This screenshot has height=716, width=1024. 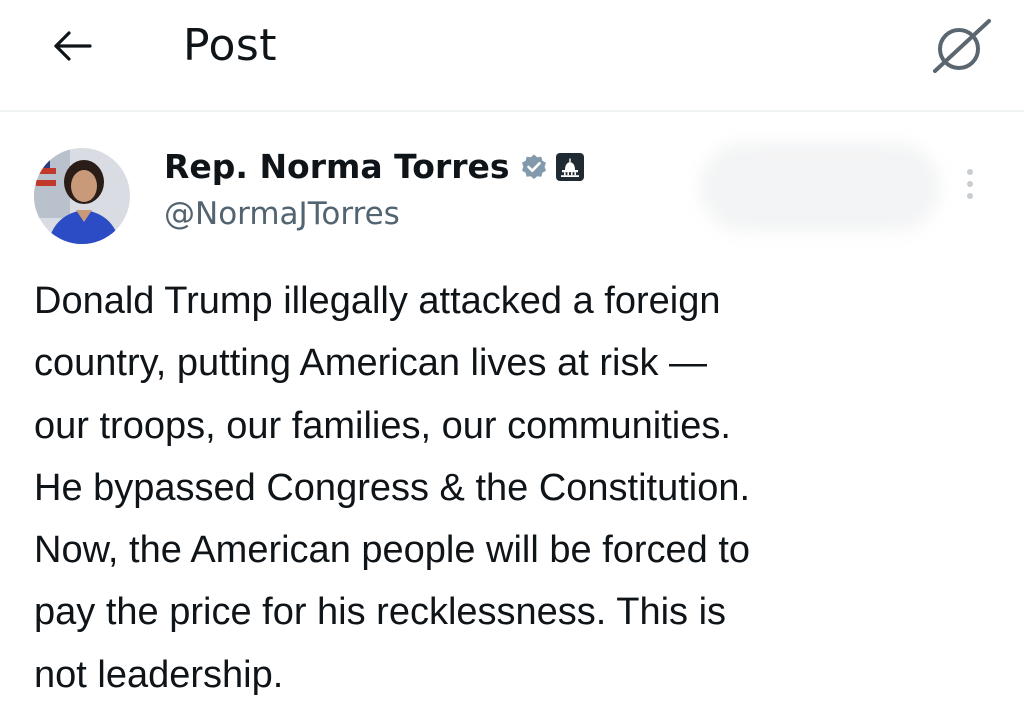 What do you see at coordinates (970, 184) in the screenshot?
I see `more-options-button` at bounding box center [970, 184].